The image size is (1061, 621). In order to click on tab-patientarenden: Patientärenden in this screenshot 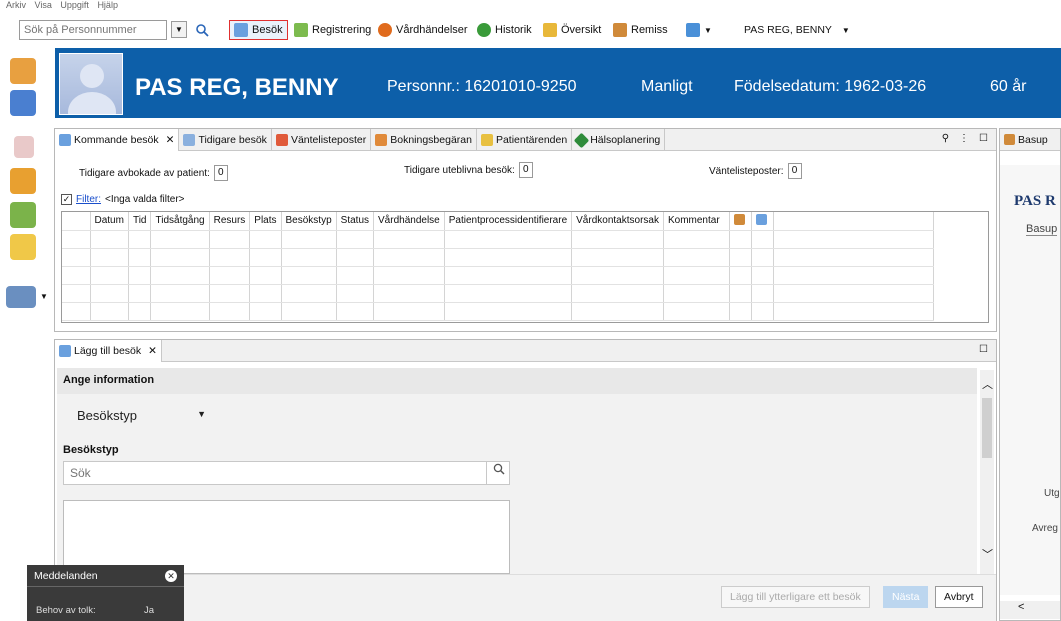, I will do `click(525, 140)`.